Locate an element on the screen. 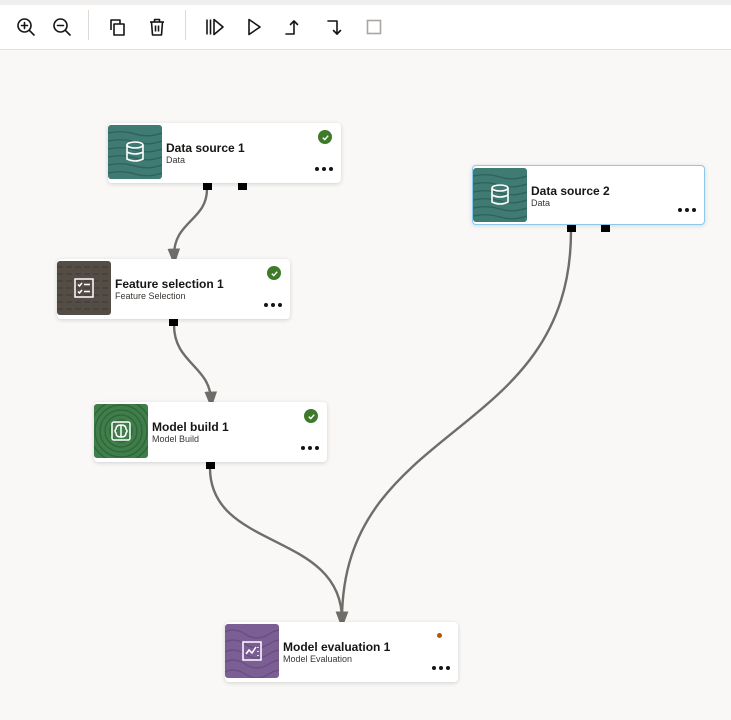  node-feature-selection-1: Feature selection 1 Feature Selection is located at coordinates (173, 292).